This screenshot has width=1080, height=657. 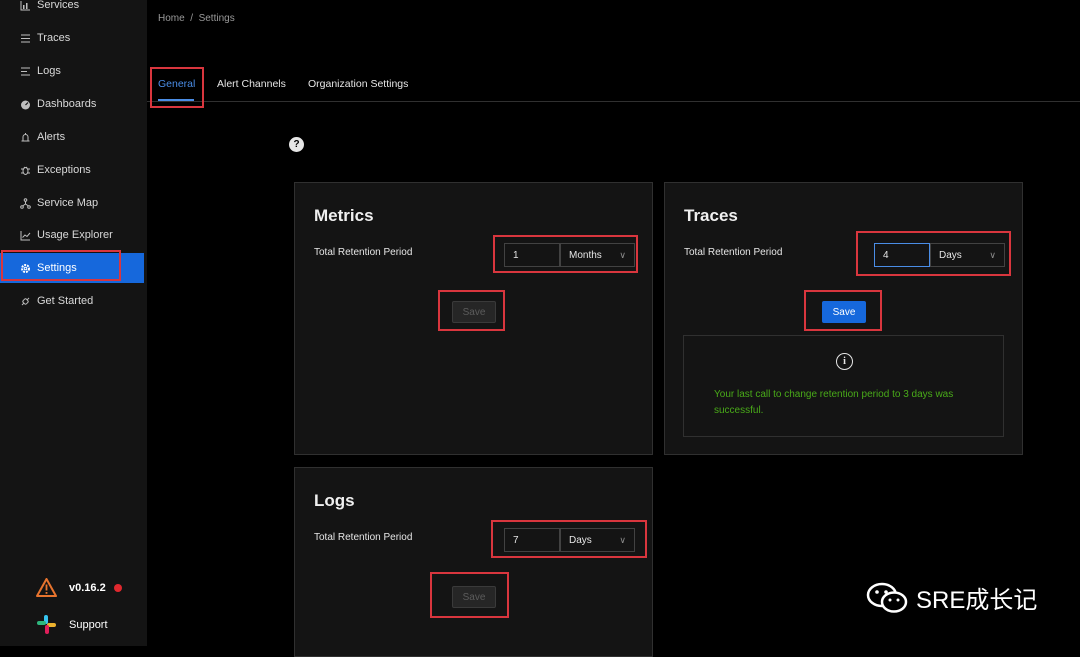 I want to click on sidebar-item-label: Traces, so click(x=54, y=38).